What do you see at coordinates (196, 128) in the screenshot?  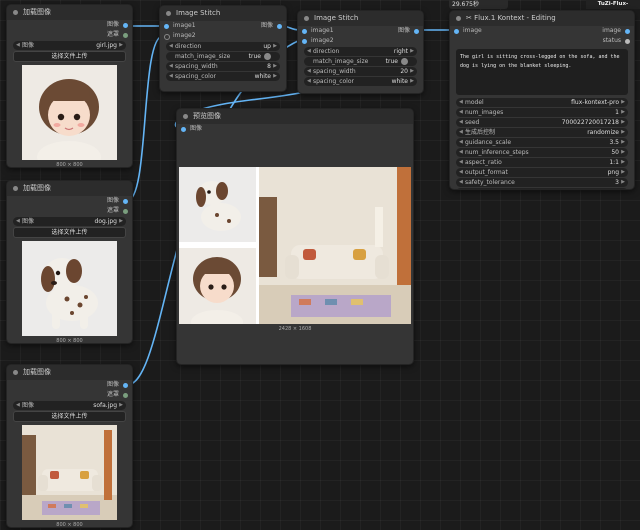 I see `input-image-label: 图像` at bounding box center [196, 128].